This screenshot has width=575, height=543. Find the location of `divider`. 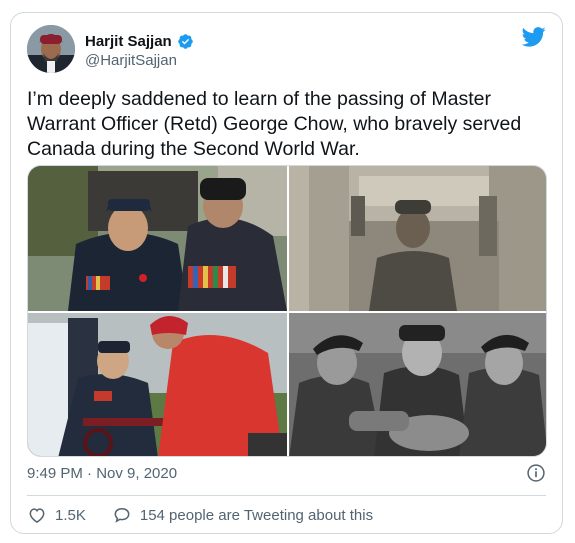

divider is located at coordinates (286, 495).